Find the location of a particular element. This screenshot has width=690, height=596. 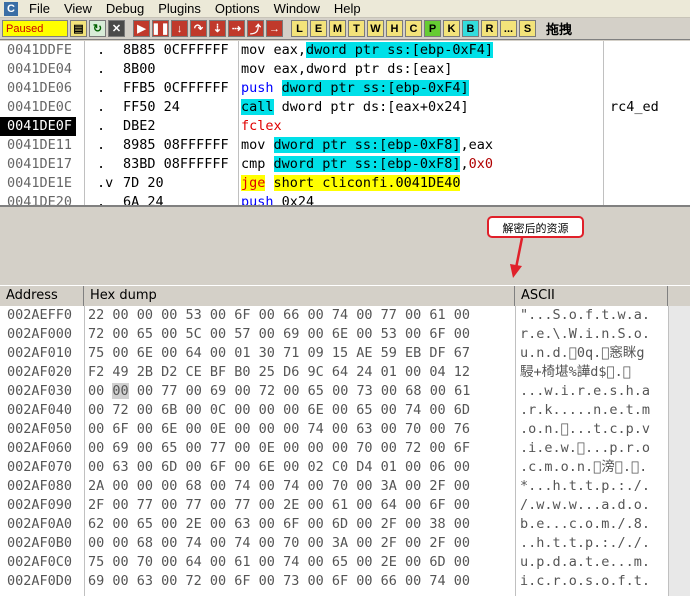

dump-ascii: .i.e.w. ...p.r.o is located at coordinates (585, 448).